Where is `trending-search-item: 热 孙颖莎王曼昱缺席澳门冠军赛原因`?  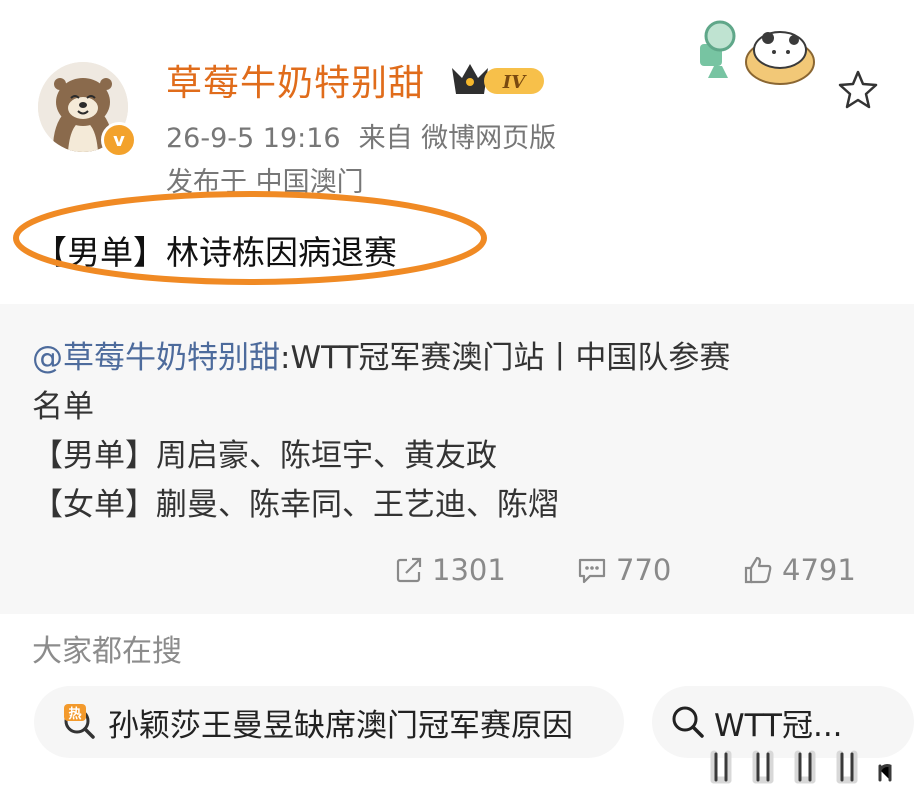 trending-search-item: 热 孙颖莎王曼昱缺席澳门冠军赛原因 is located at coordinates (329, 722).